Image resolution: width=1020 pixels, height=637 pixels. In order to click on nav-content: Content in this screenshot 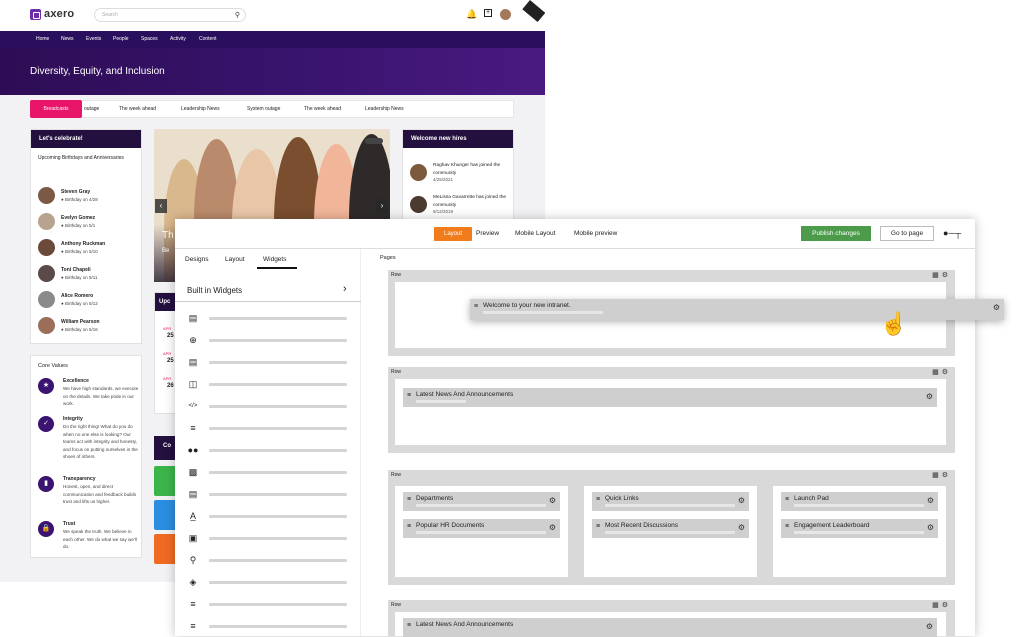, I will do `click(208, 39)`.